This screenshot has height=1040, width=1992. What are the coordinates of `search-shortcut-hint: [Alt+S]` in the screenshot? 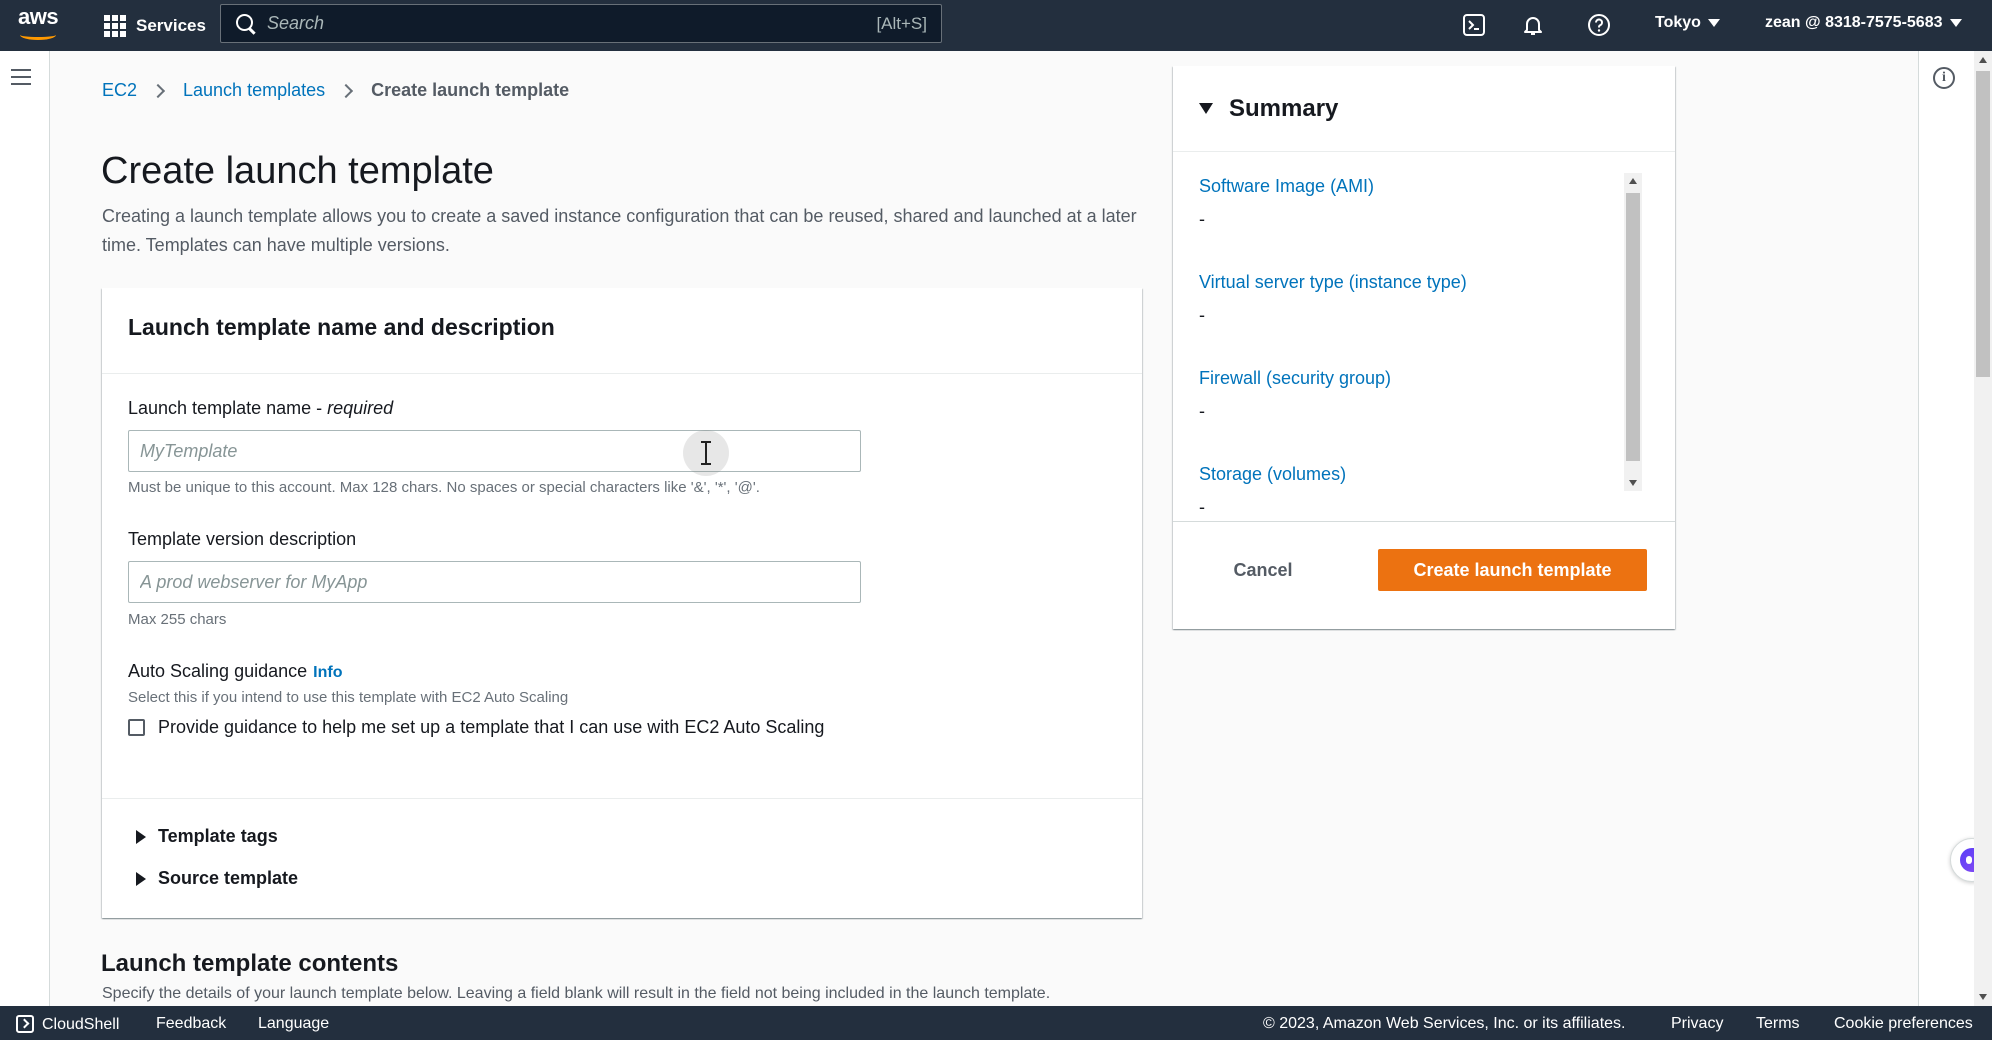 It's located at (901, 23).